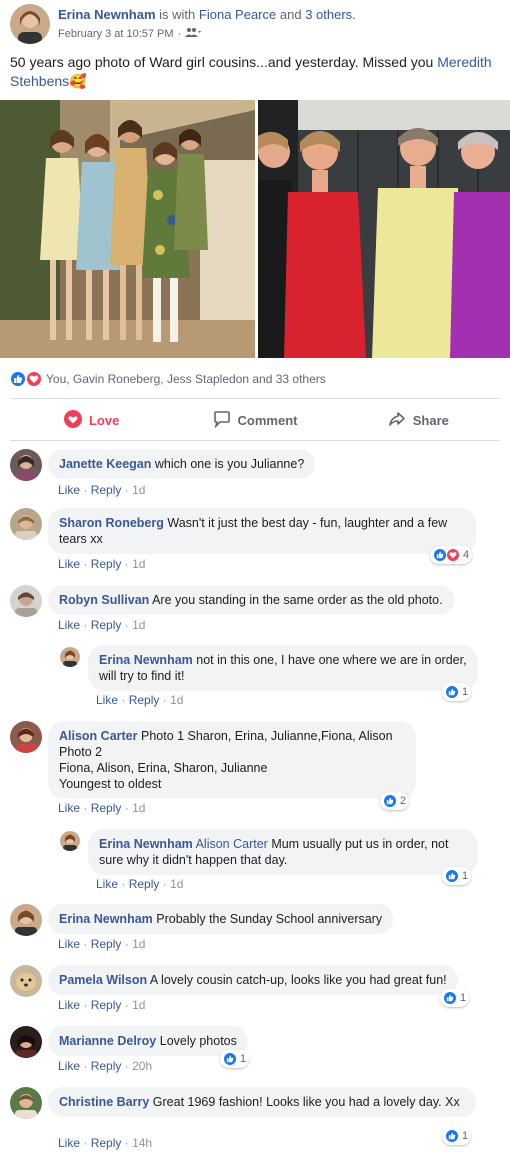 This screenshot has height=1160, width=510. What do you see at coordinates (104, 600) in the screenshot?
I see `commenter-name: Robyn Sullivan` at bounding box center [104, 600].